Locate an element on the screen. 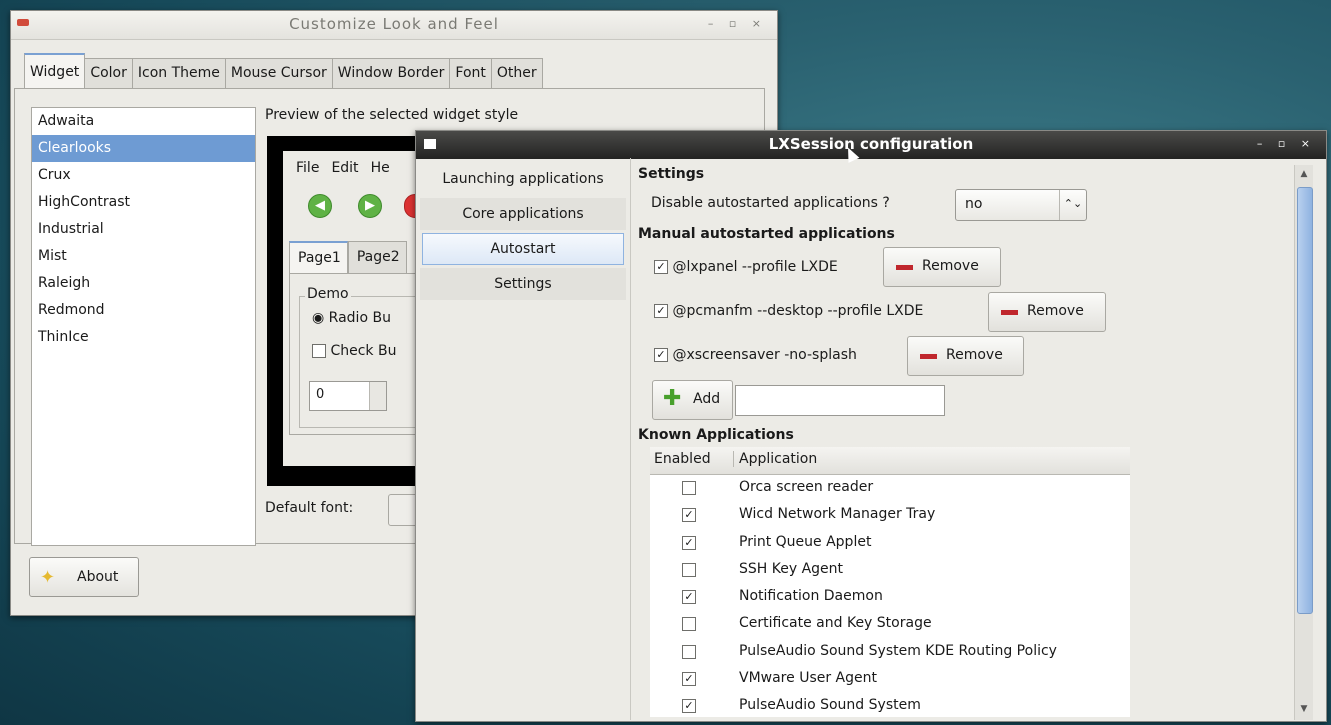  tab-font: Font is located at coordinates (470, 73).